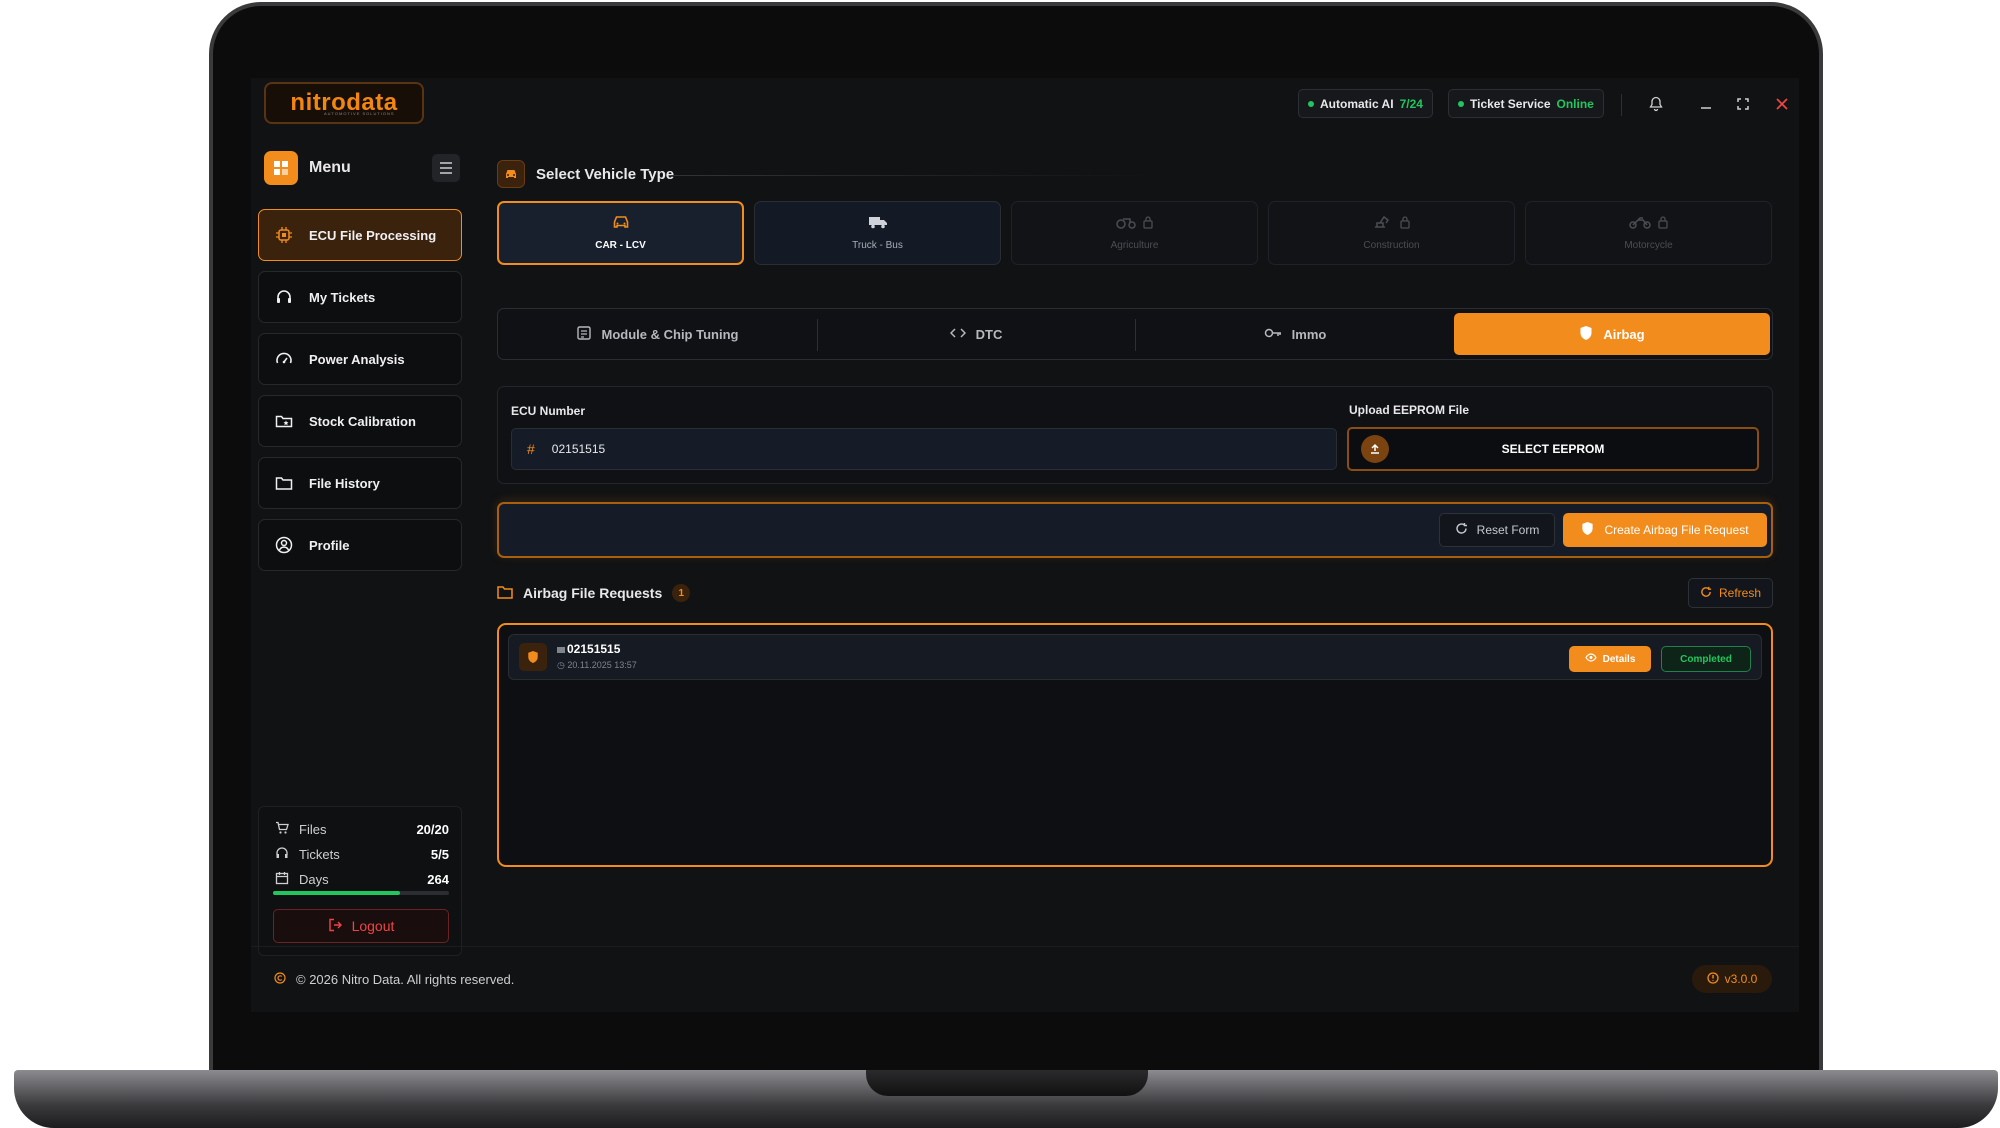 The image size is (2000, 1128). Describe the element at coordinates (561, 665) in the screenshot. I see `clock-icon: ◷` at that location.